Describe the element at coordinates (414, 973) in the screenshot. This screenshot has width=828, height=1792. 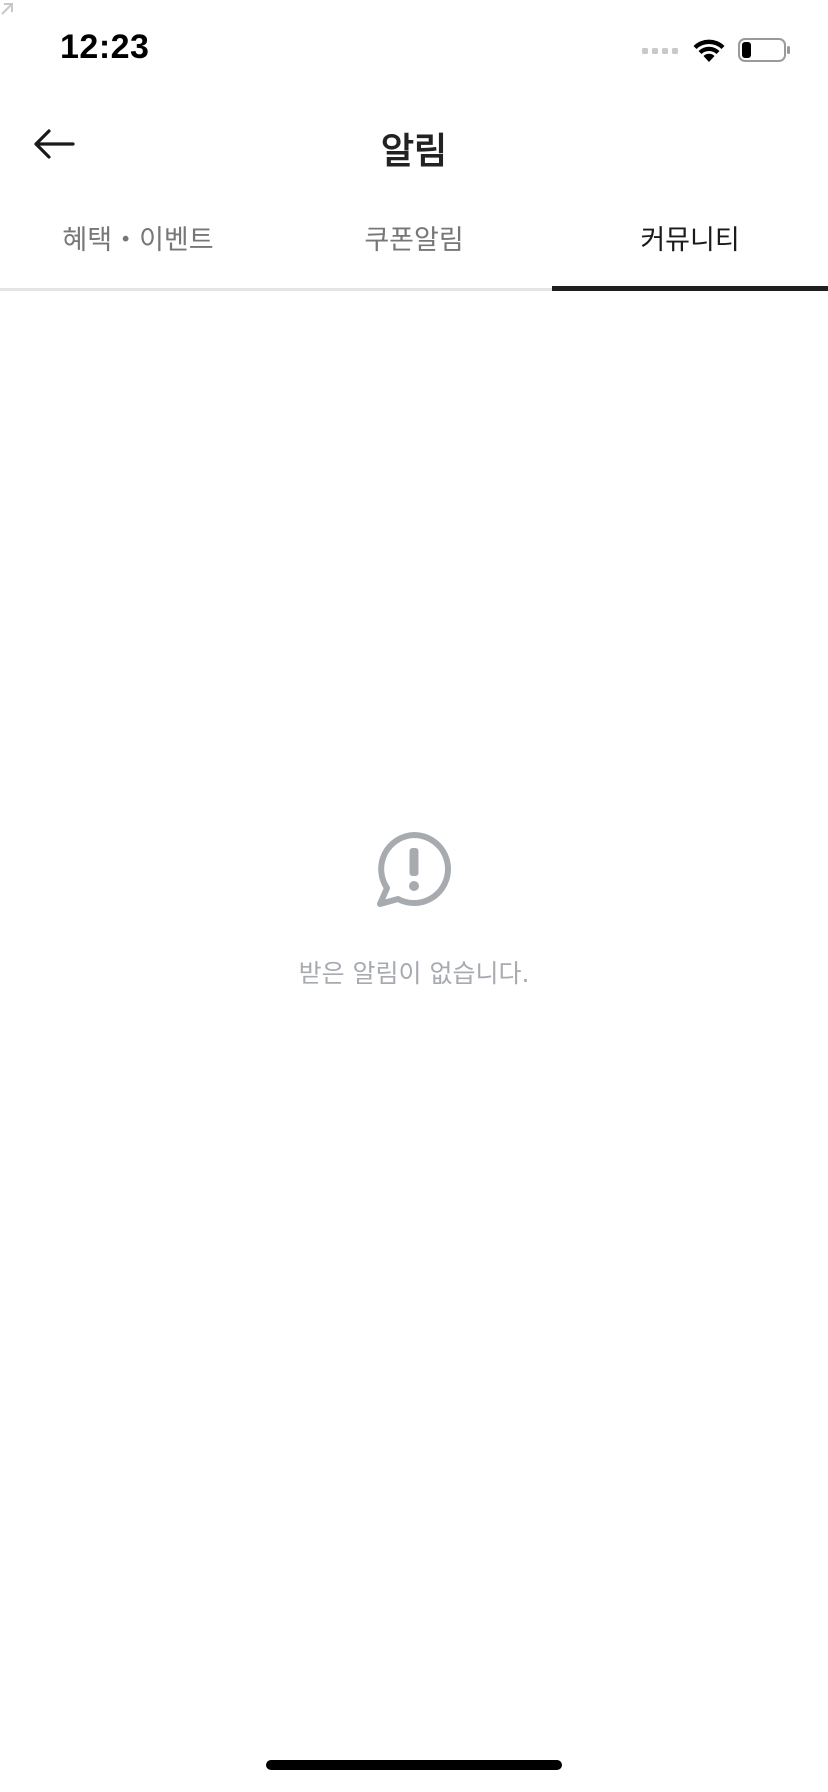
I see `empty-message: 받은 알림이 없습니다.` at that location.